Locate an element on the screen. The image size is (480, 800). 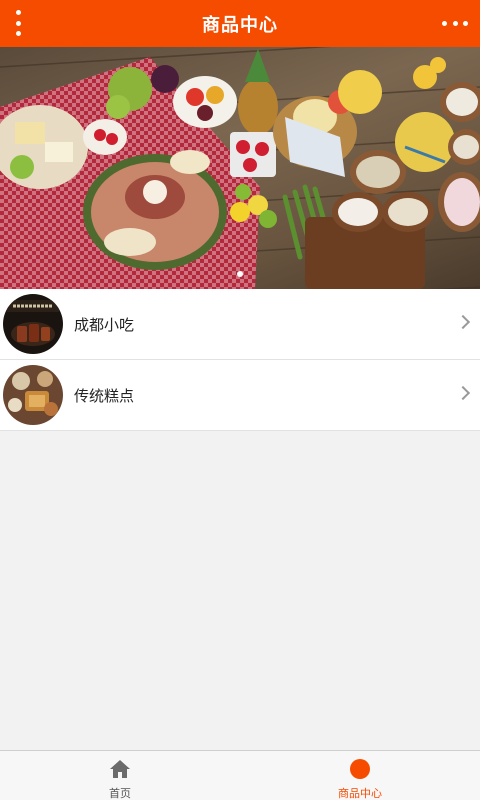
tab-label: 商品中心 is located at coordinates (360, 793).